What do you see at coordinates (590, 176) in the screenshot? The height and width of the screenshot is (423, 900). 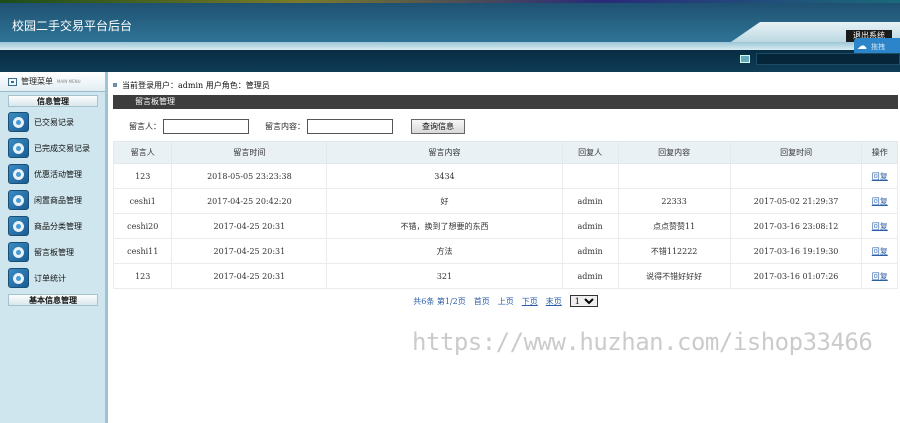 I see `cell-replier` at bounding box center [590, 176].